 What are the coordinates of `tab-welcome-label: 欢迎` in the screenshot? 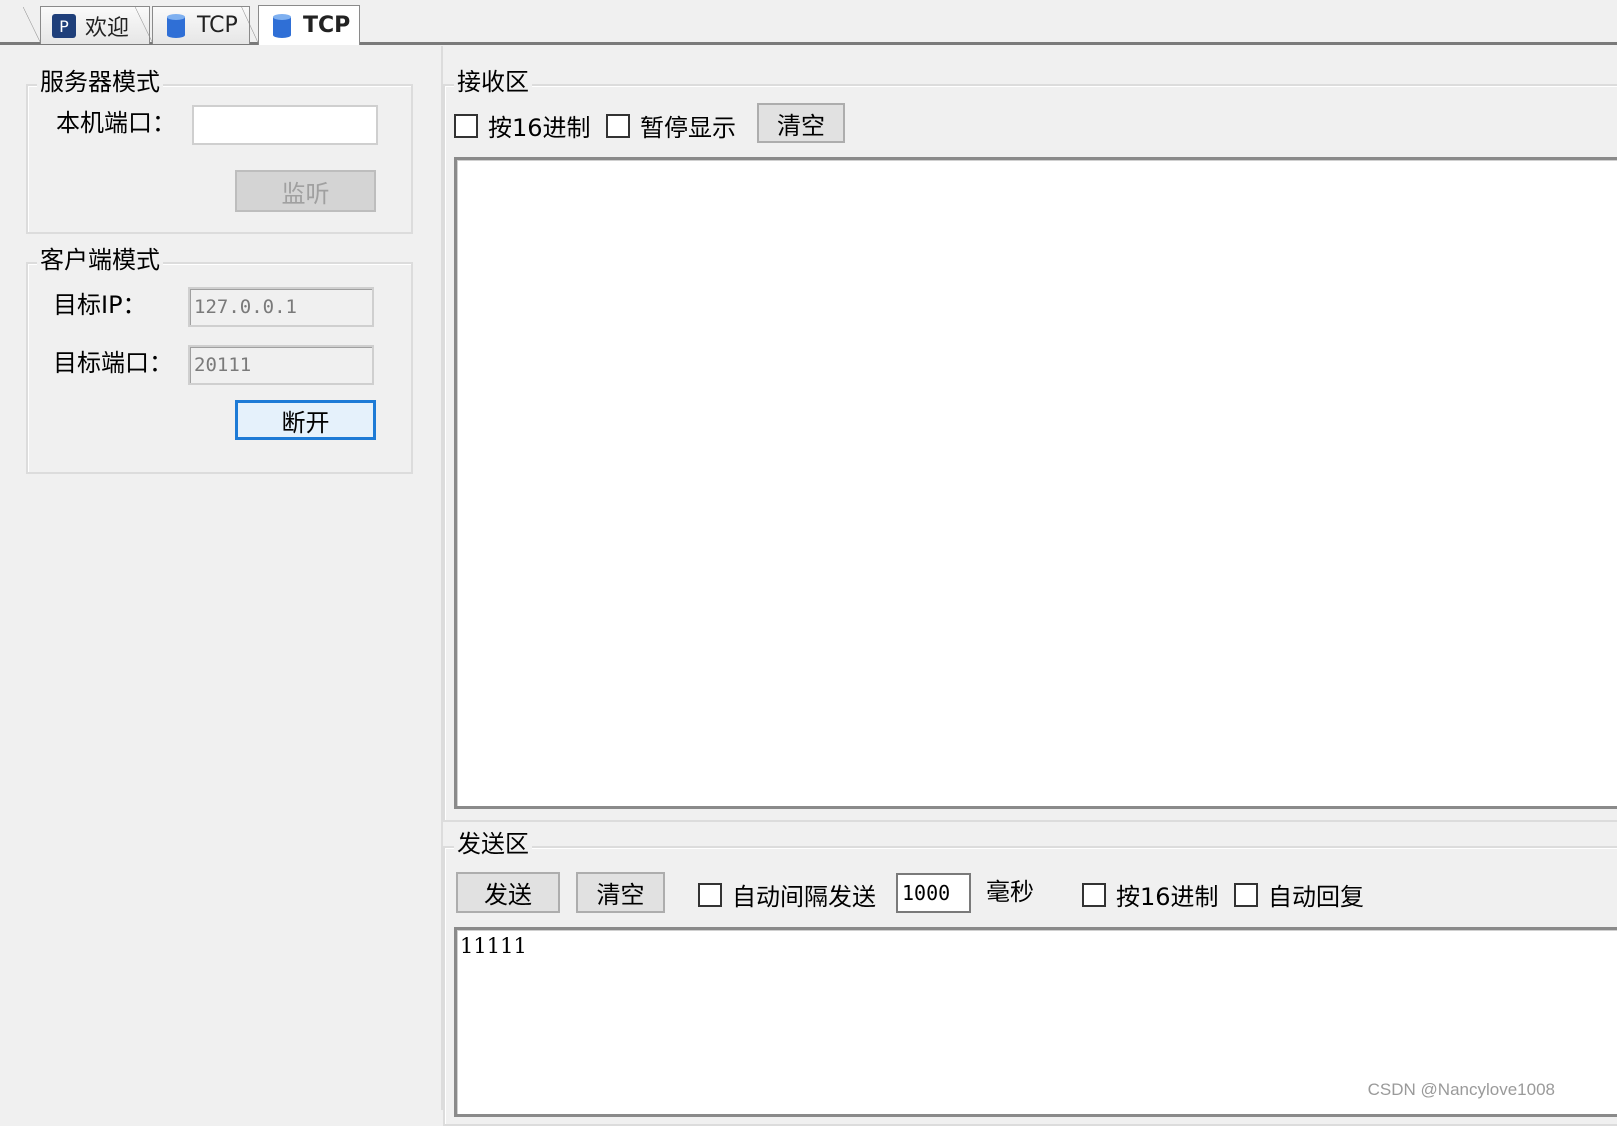 It's located at (107, 28).